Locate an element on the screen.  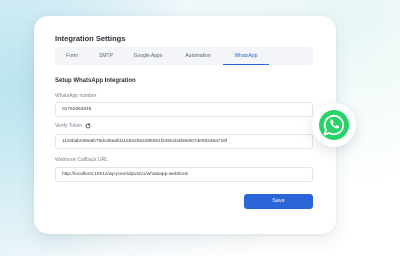
save-button: Save is located at coordinates (278, 201).